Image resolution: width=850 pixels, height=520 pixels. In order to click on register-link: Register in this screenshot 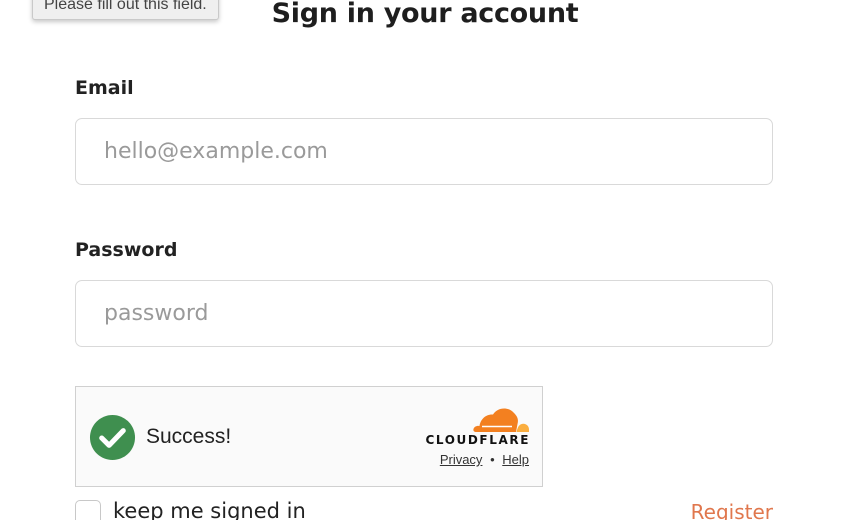, I will do `click(732, 510)`.